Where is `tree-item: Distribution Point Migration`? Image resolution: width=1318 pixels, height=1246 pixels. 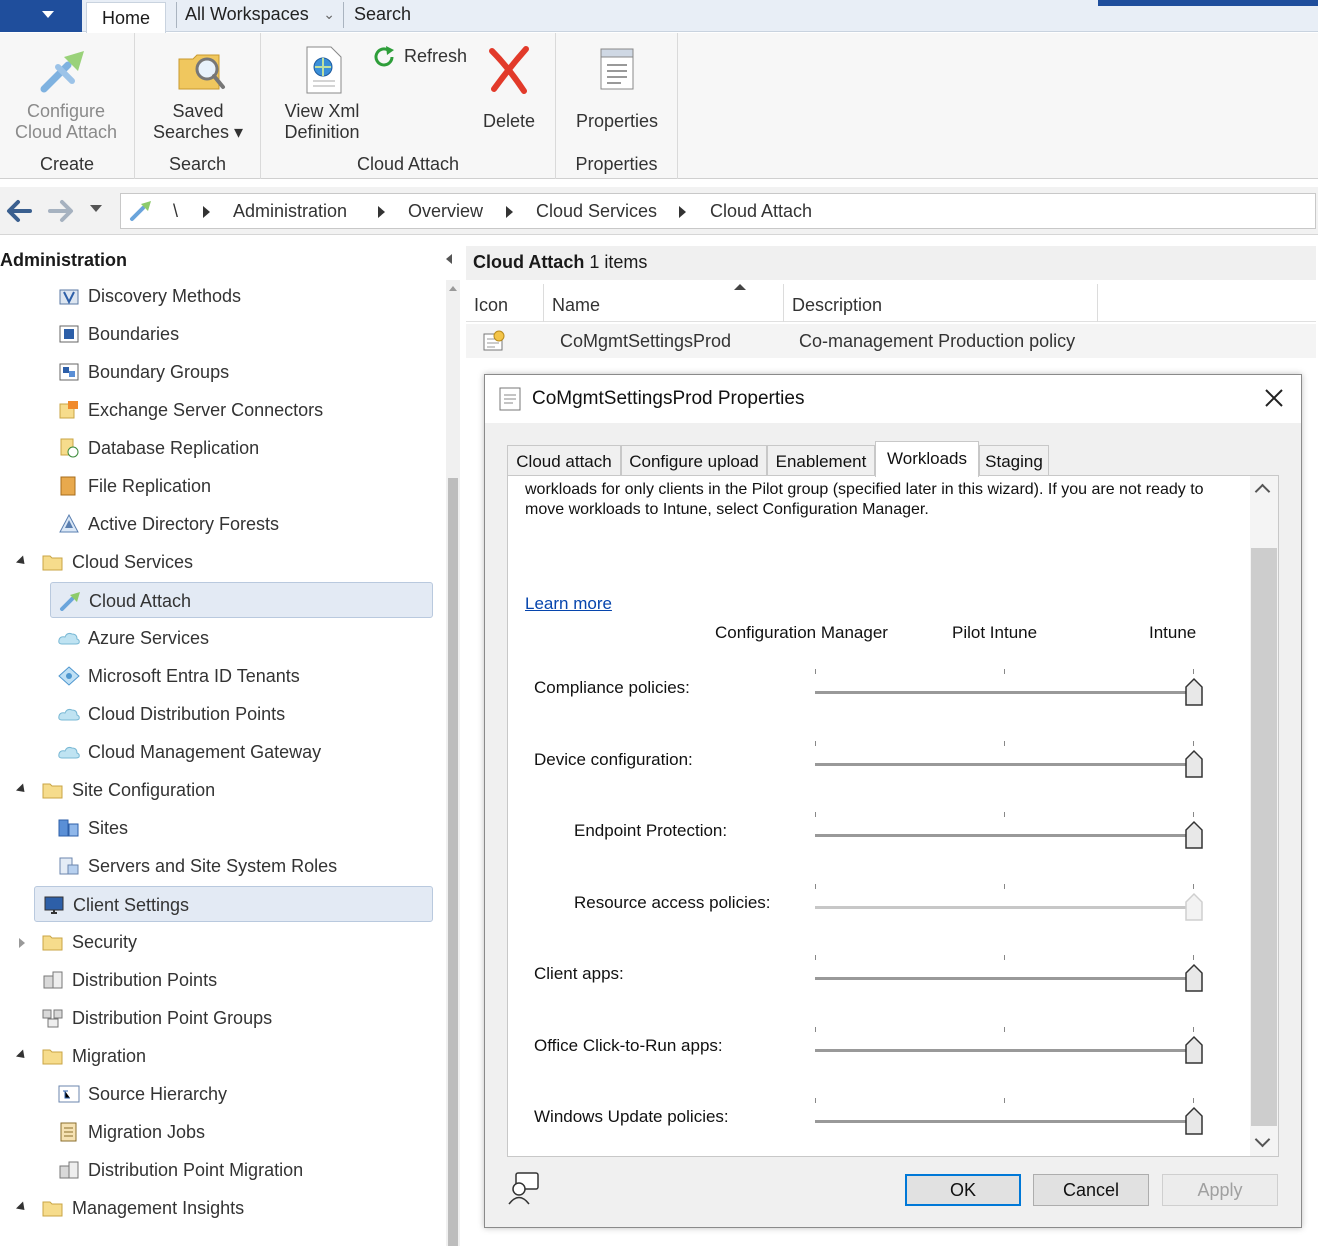
tree-item: Distribution Point Migration is located at coordinates (219, 1170).